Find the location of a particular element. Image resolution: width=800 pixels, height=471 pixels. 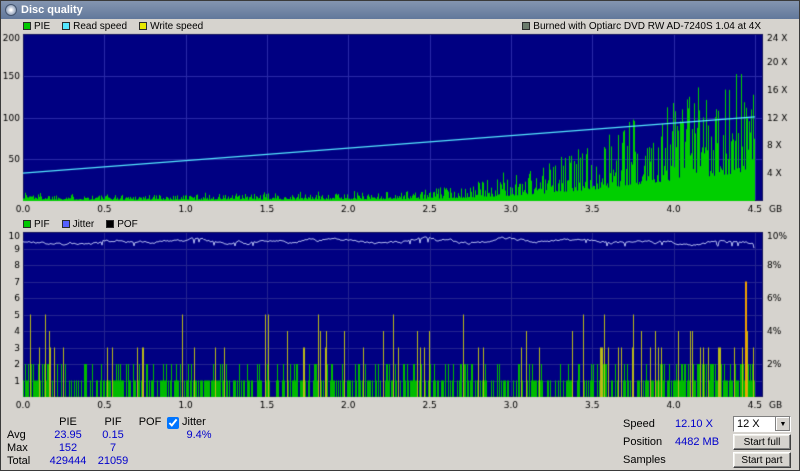

speed-select: 12 X ▼ is located at coordinates (762, 424).